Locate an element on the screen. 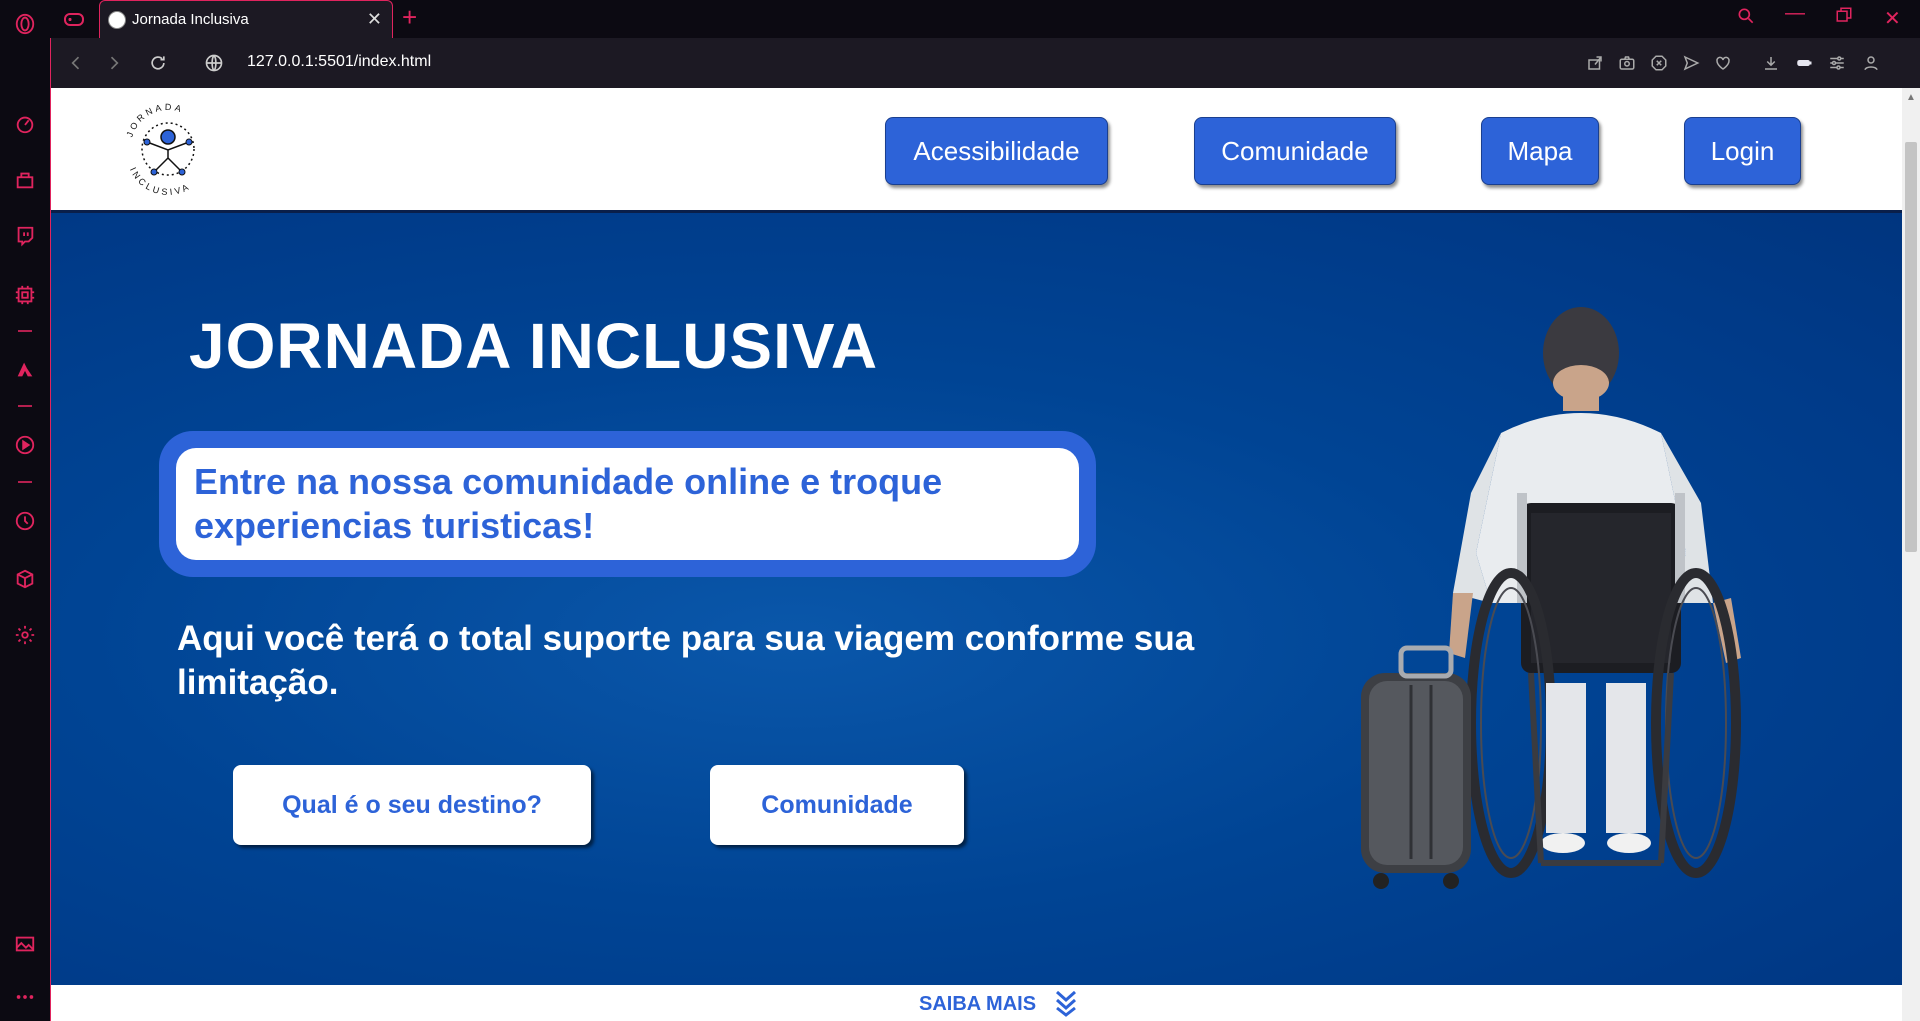 This screenshot has height=1021, width=1920. battery-saver-icon is located at coordinates (1804, 63).